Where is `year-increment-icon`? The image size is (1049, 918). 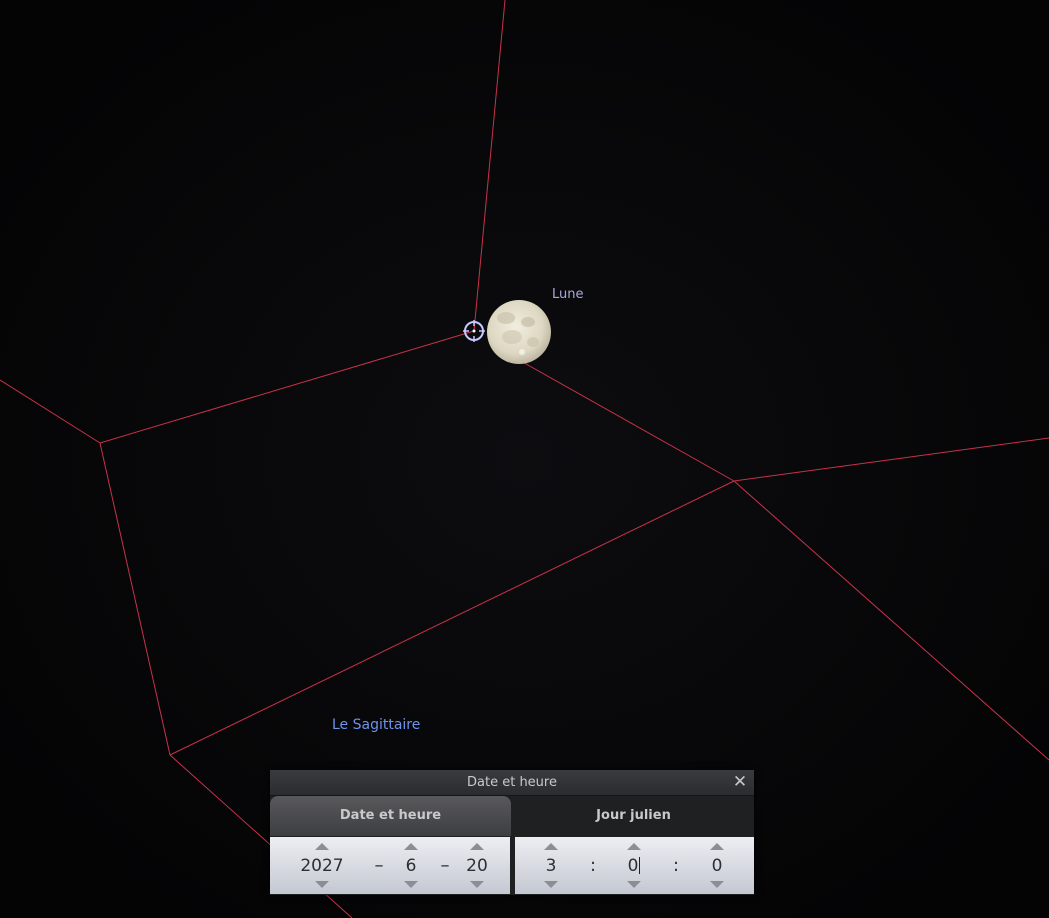 year-increment-icon is located at coordinates (322, 846).